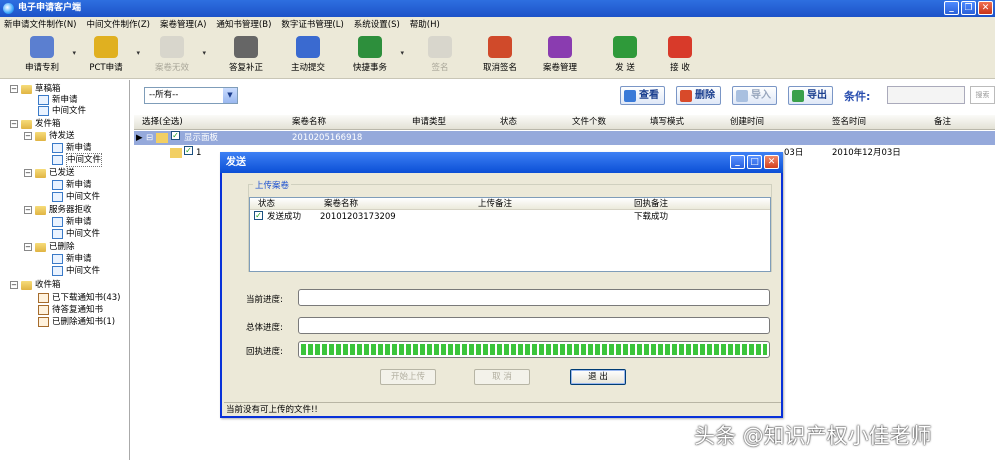 The width and height of the screenshot is (995, 460). I want to click on list-item: ✓ 发送成功 20101203173209 下载成功, so click(510, 217).